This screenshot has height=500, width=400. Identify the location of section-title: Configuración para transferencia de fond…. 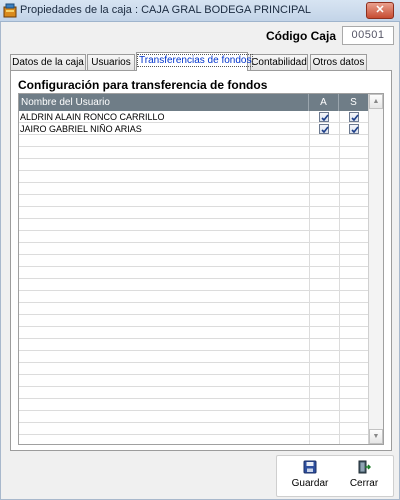
(143, 85).